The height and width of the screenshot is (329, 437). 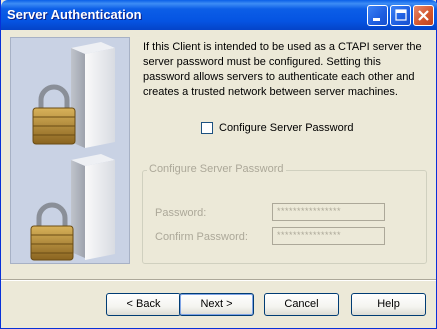 What do you see at coordinates (301, 304) in the screenshot?
I see `cancel-button: Cancel` at bounding box center [301, 304].